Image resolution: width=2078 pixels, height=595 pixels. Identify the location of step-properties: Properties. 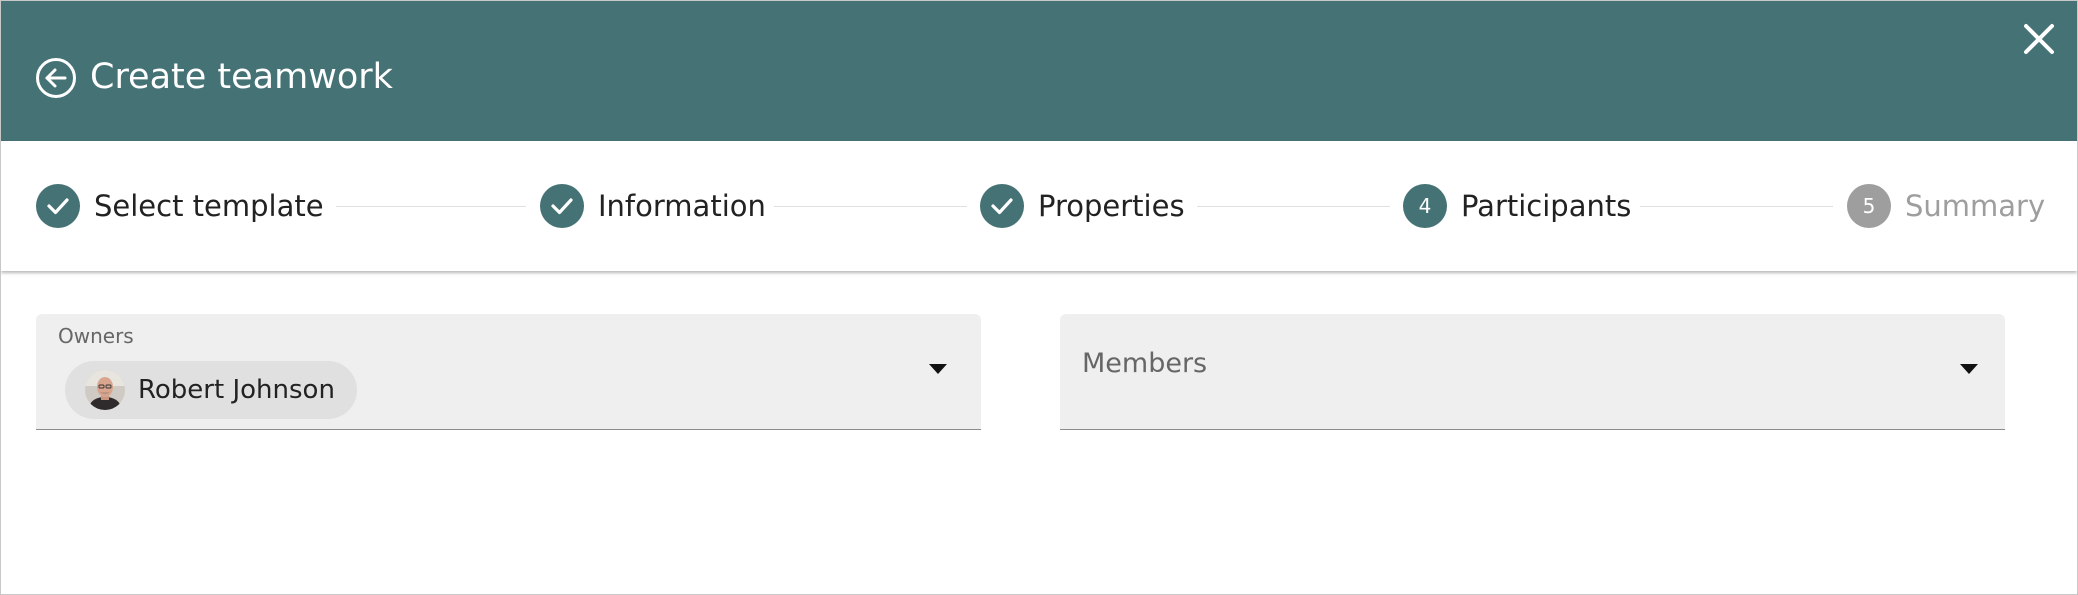
(1082, 206).